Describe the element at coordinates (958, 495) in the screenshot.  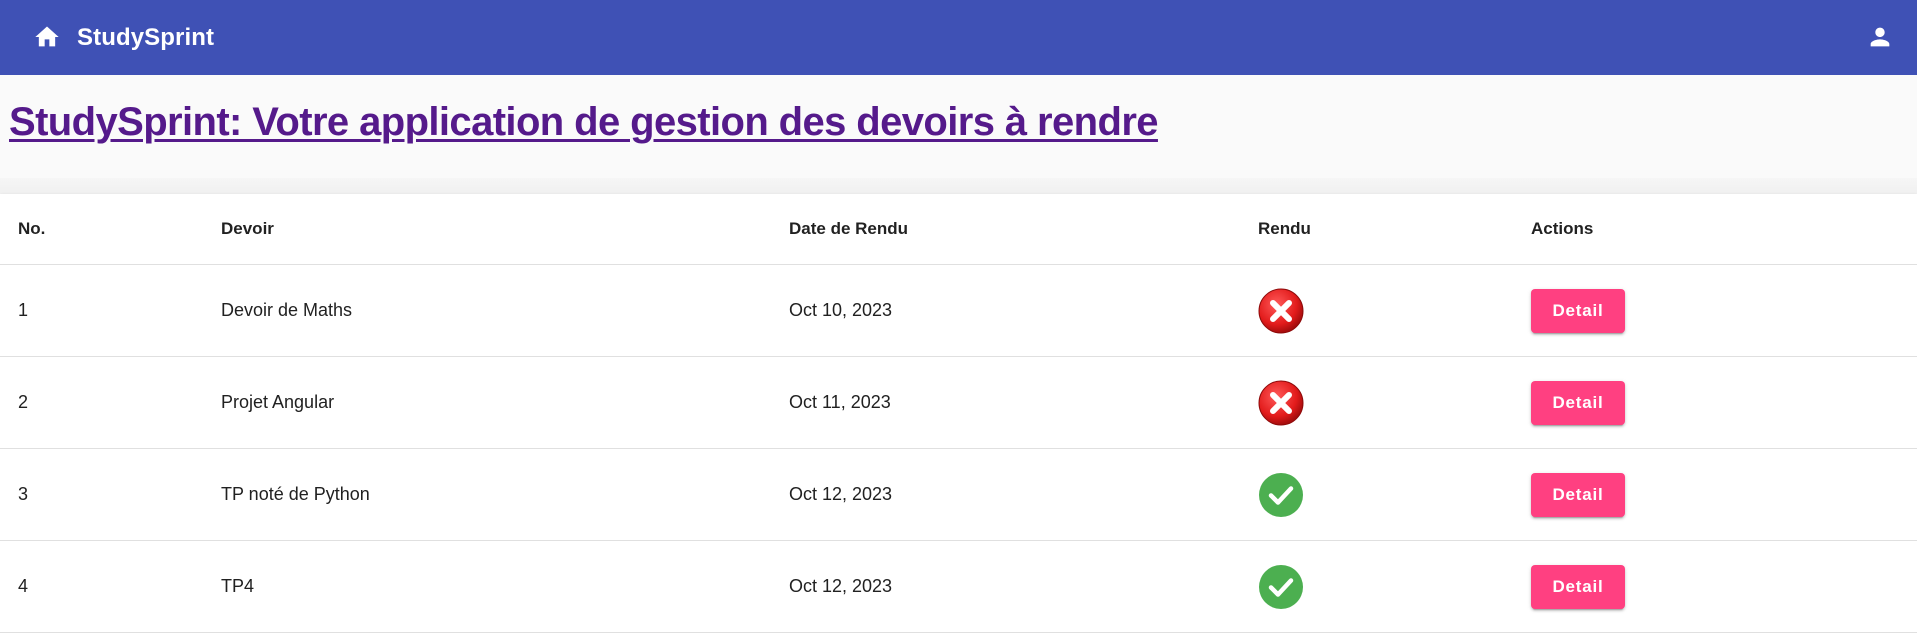
I see `table-row: 3 TP noté de Python Oct 12, 2023 Detail` at that location.